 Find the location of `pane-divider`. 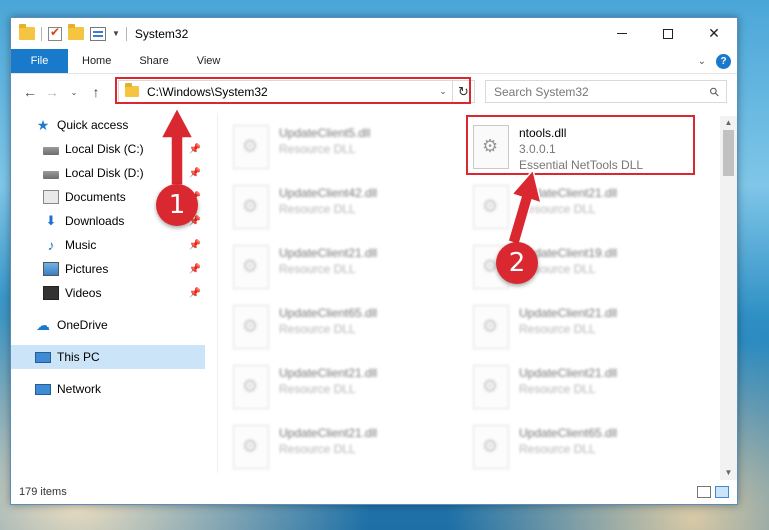

pane-divider is located at coordinates (217, 293).